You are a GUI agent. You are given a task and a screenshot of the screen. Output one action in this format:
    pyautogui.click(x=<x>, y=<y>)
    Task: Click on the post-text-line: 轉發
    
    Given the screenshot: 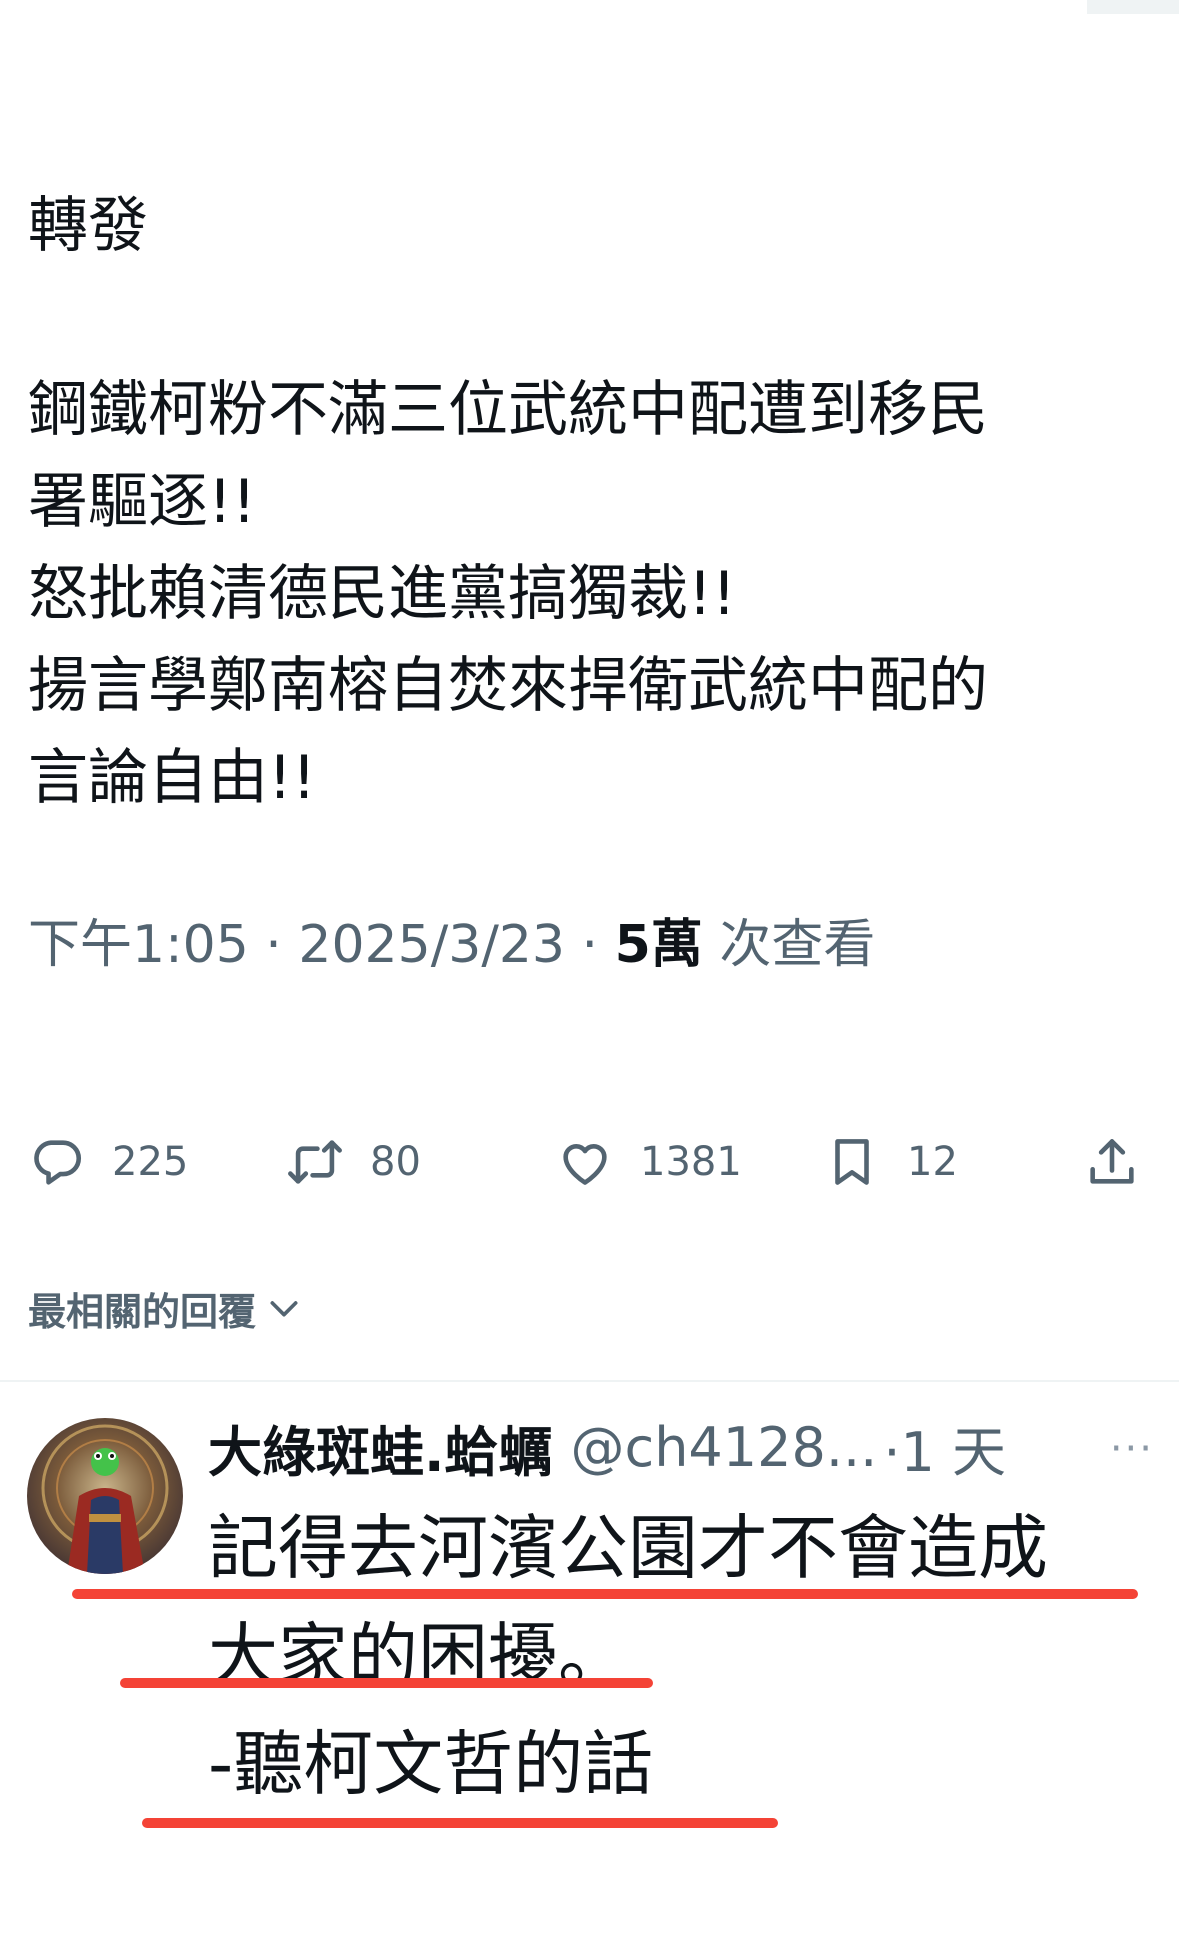 What is the action you would take?
    pyautogui.click(x=88, y=226)
    